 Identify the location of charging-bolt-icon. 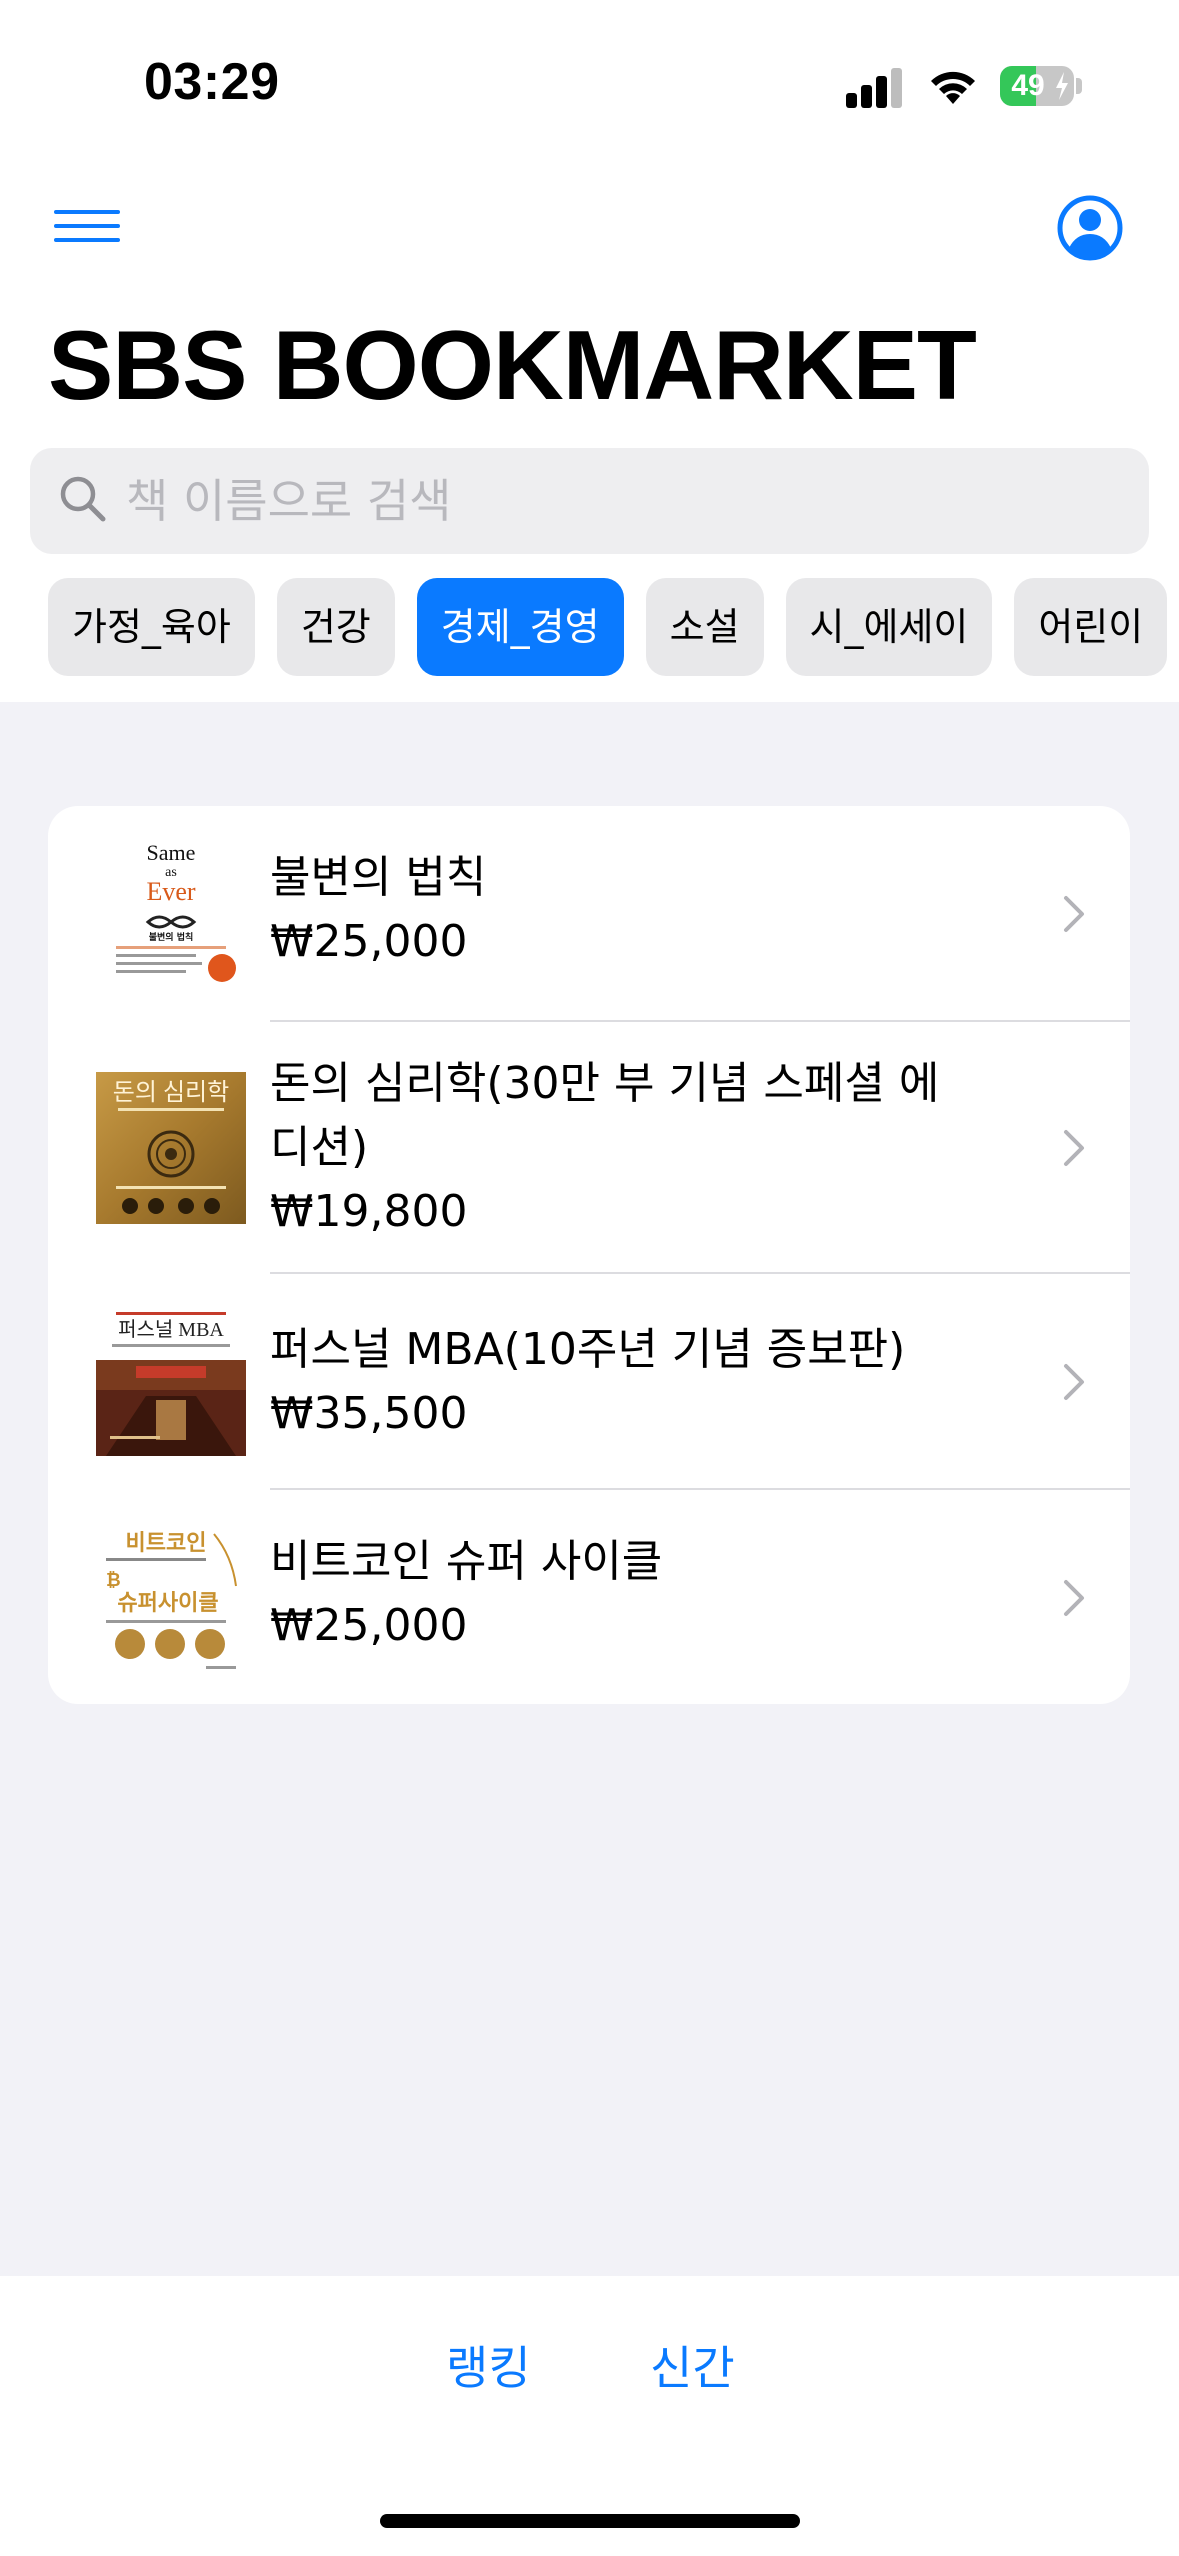
(1062, 86).